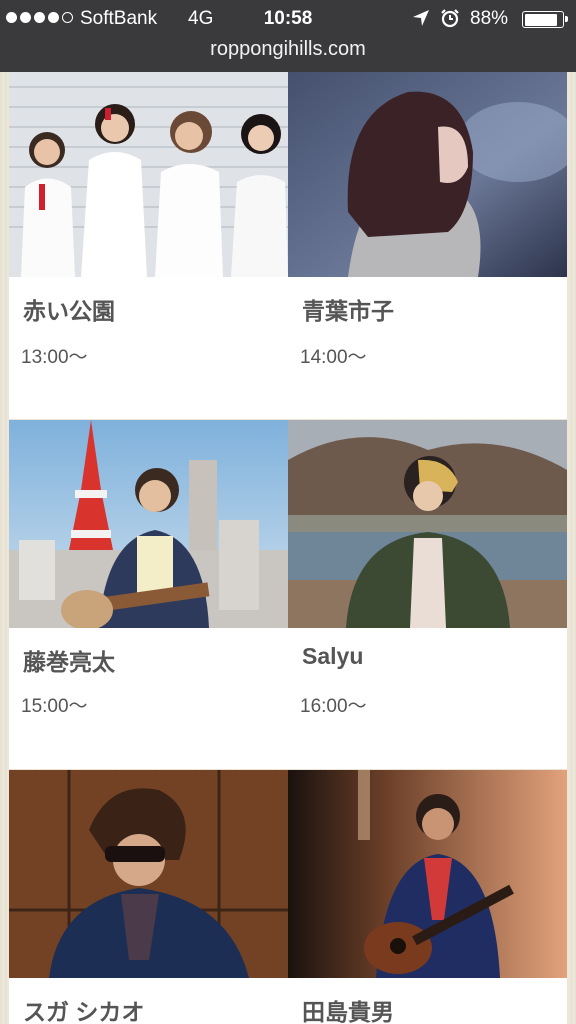 This screenshot has width=576, height=1024. I want to click on location-arrow-icon, so click(421, 21).